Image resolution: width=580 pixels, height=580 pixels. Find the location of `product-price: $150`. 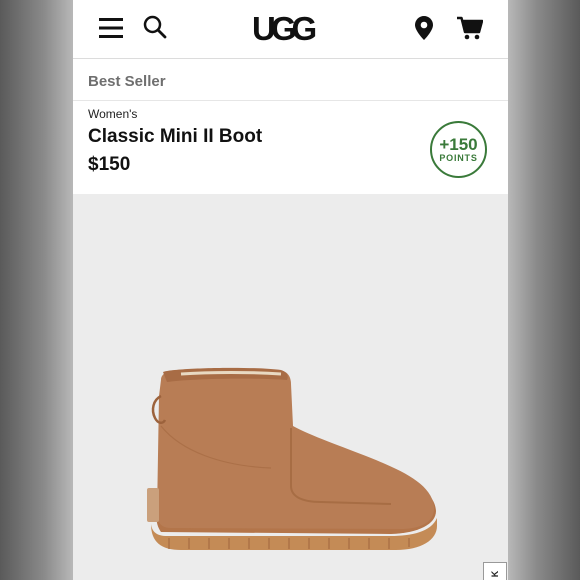

product-price: $150 is located at coordinates (109, 164).